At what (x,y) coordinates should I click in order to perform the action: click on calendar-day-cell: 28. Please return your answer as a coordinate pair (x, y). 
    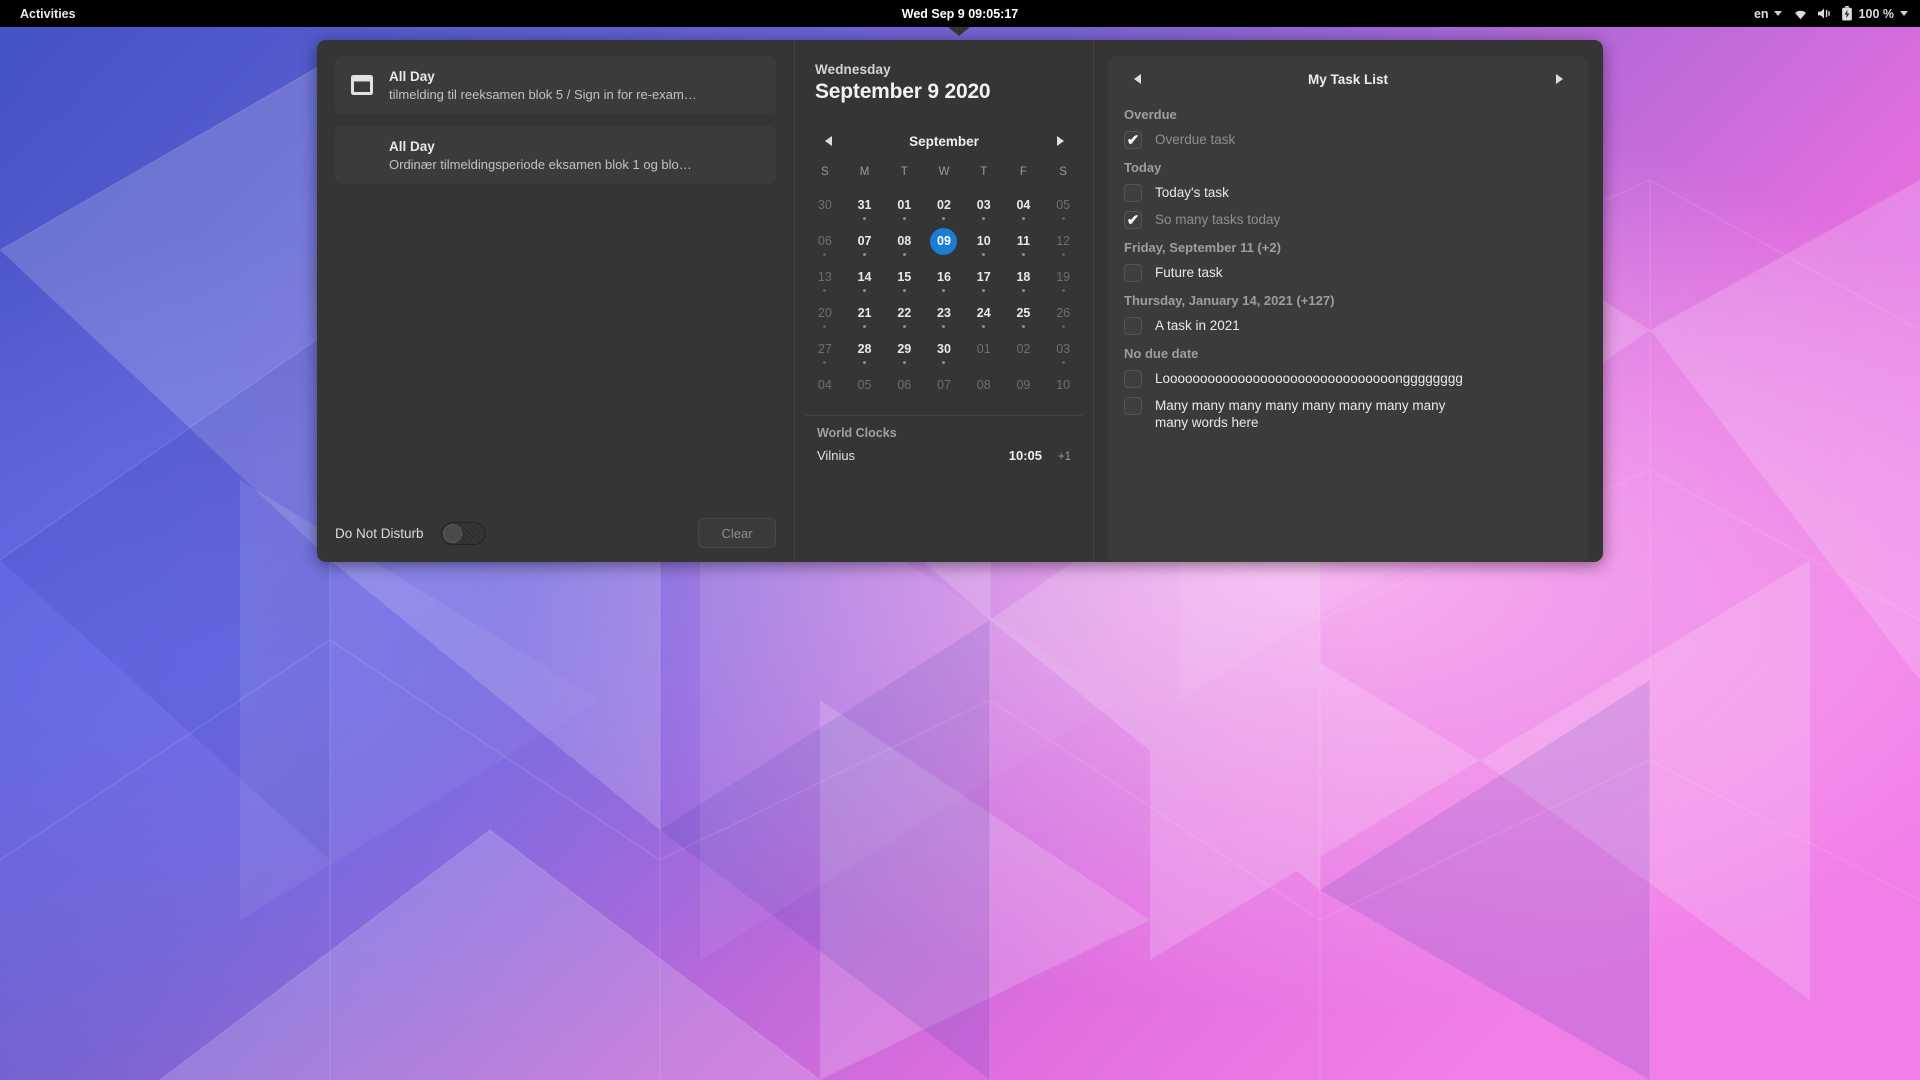
    Looking at the image, I should click on (865, 349).